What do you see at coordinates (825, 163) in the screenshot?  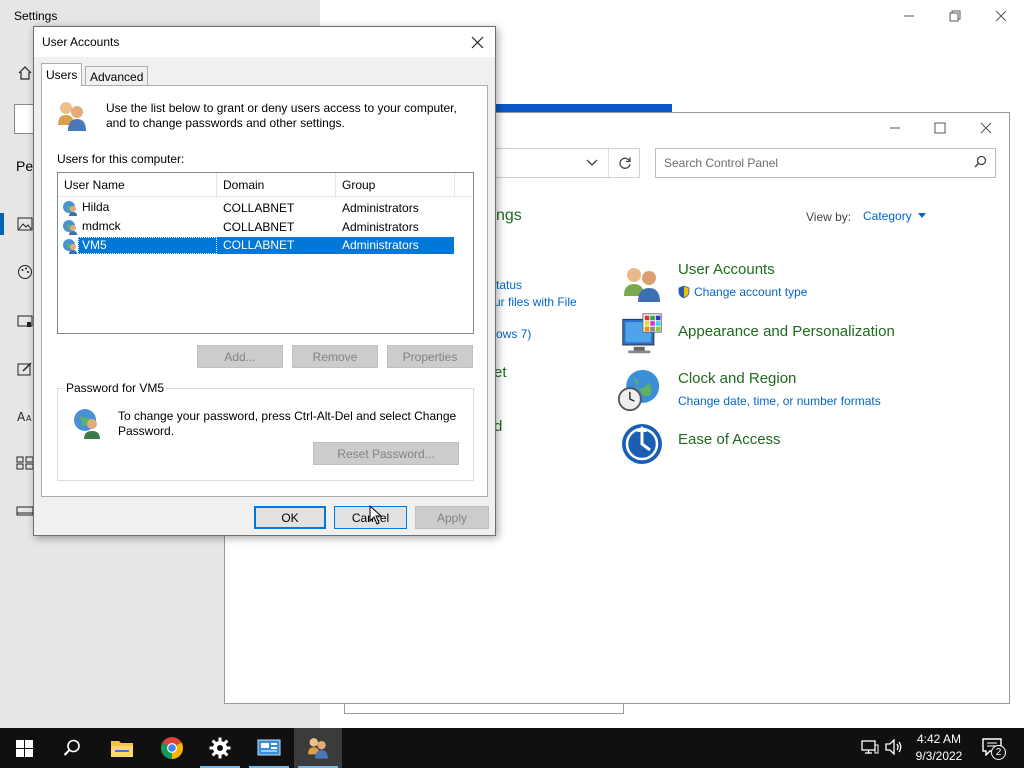 I see `search-control-panel-input: Search Control Panel` at bounding box center [825, 163].